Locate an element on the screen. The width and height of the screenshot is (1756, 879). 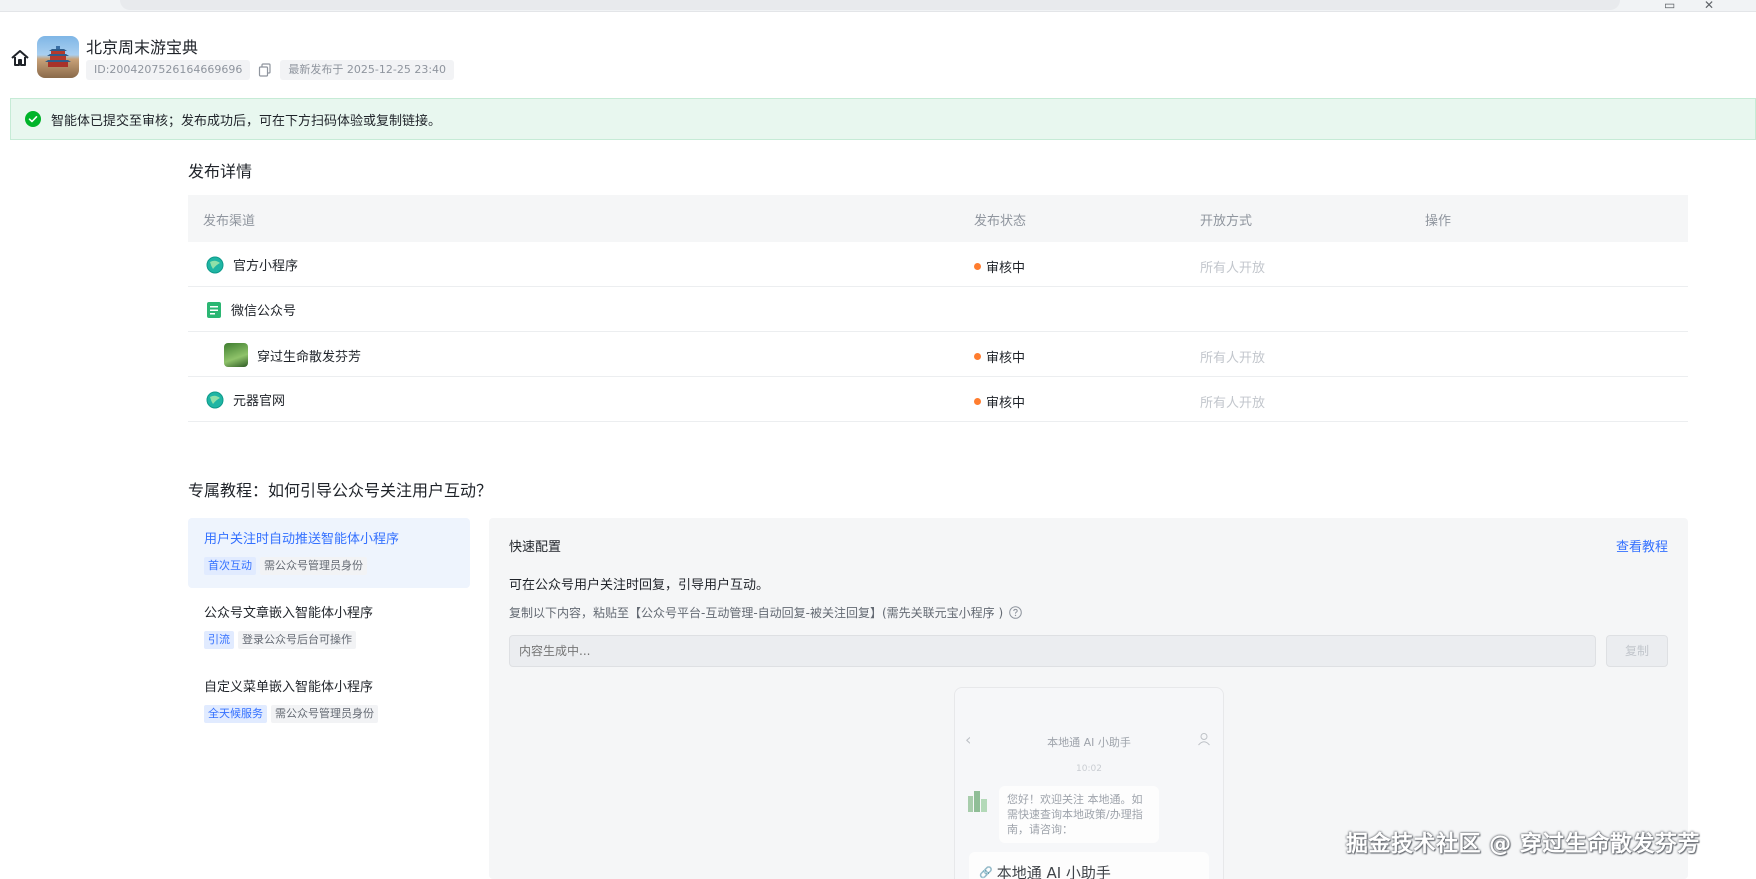
channel-cell: 官方小程序 is located at coordinates (252, 264).